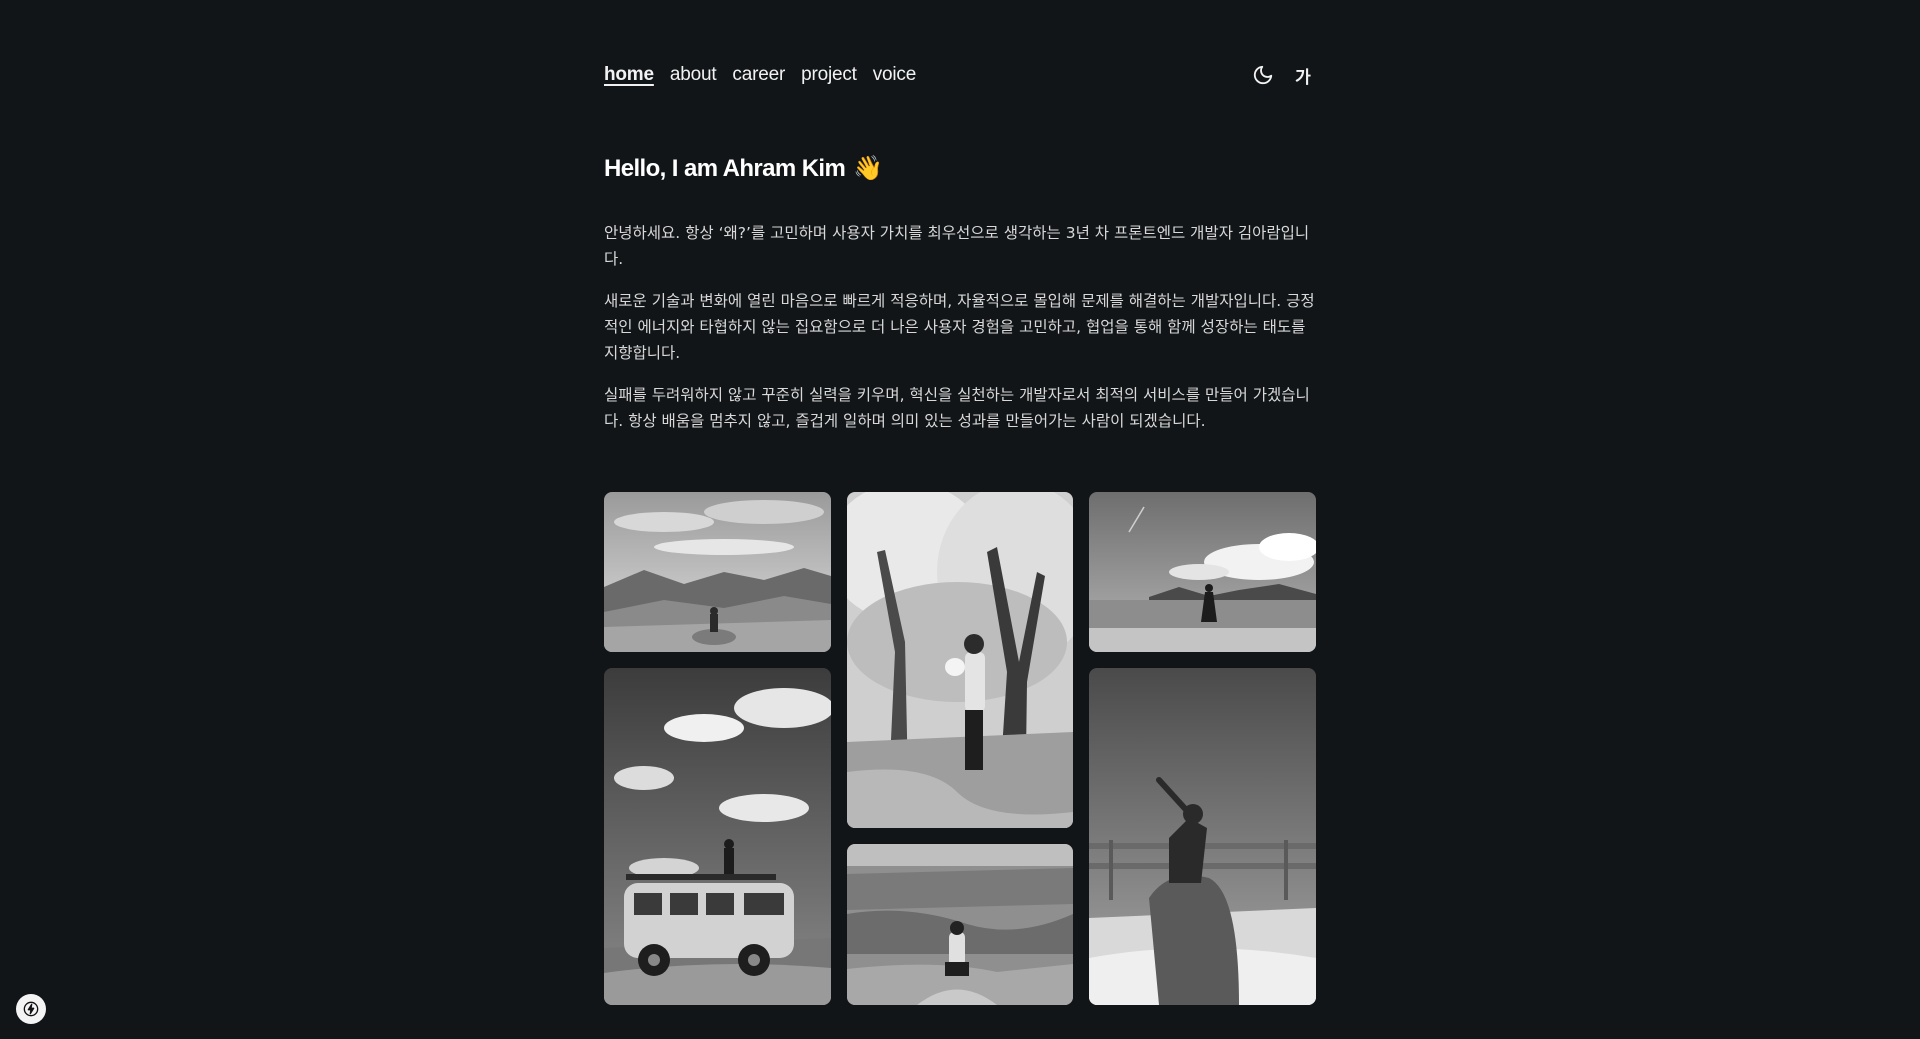 This screenshot has width=1920, height=1039. I want to click on page-title: Hello, I am Ahram Kim 👋, so click(743, 168).